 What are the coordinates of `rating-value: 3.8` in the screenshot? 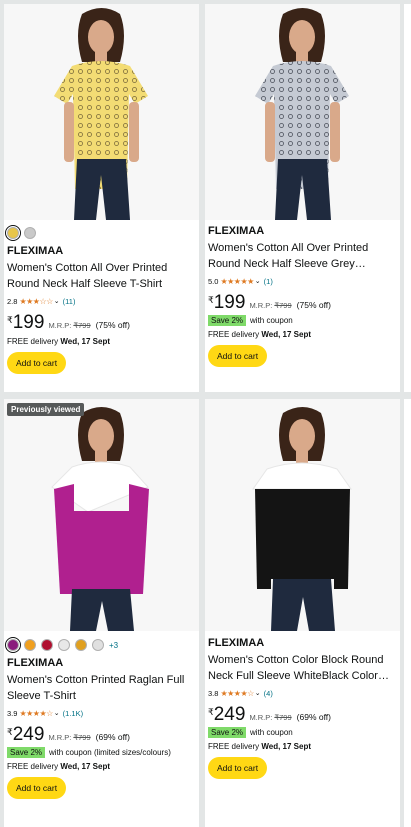 It's located at (213, 693).